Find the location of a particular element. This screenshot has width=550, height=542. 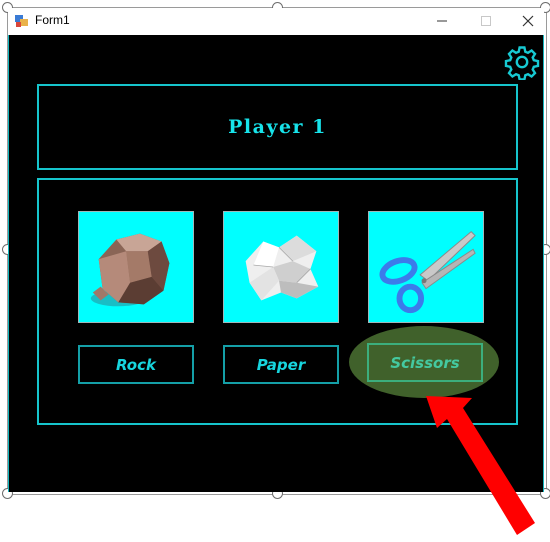

close-icon is located at coordinates (528, 21).